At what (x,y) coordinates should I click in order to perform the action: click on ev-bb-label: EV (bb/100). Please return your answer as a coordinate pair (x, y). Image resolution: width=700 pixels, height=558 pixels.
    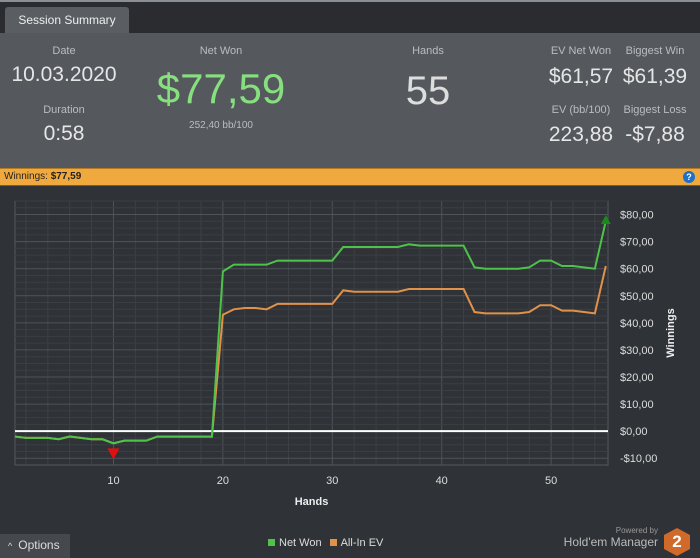
    Looking at the image, I should click on (581, 110).